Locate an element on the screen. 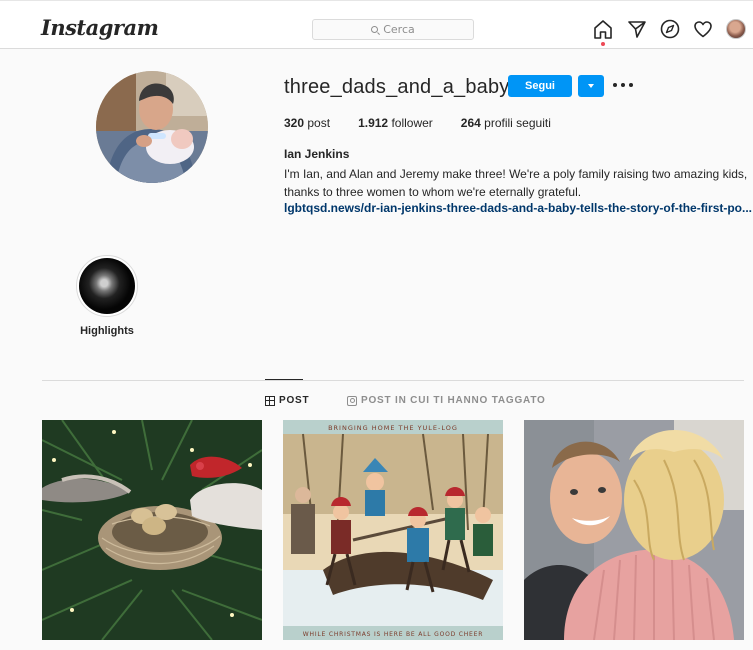 This screenshot has height=650, width=753. highlight-thumbnail is located at coordinates (107, 286).